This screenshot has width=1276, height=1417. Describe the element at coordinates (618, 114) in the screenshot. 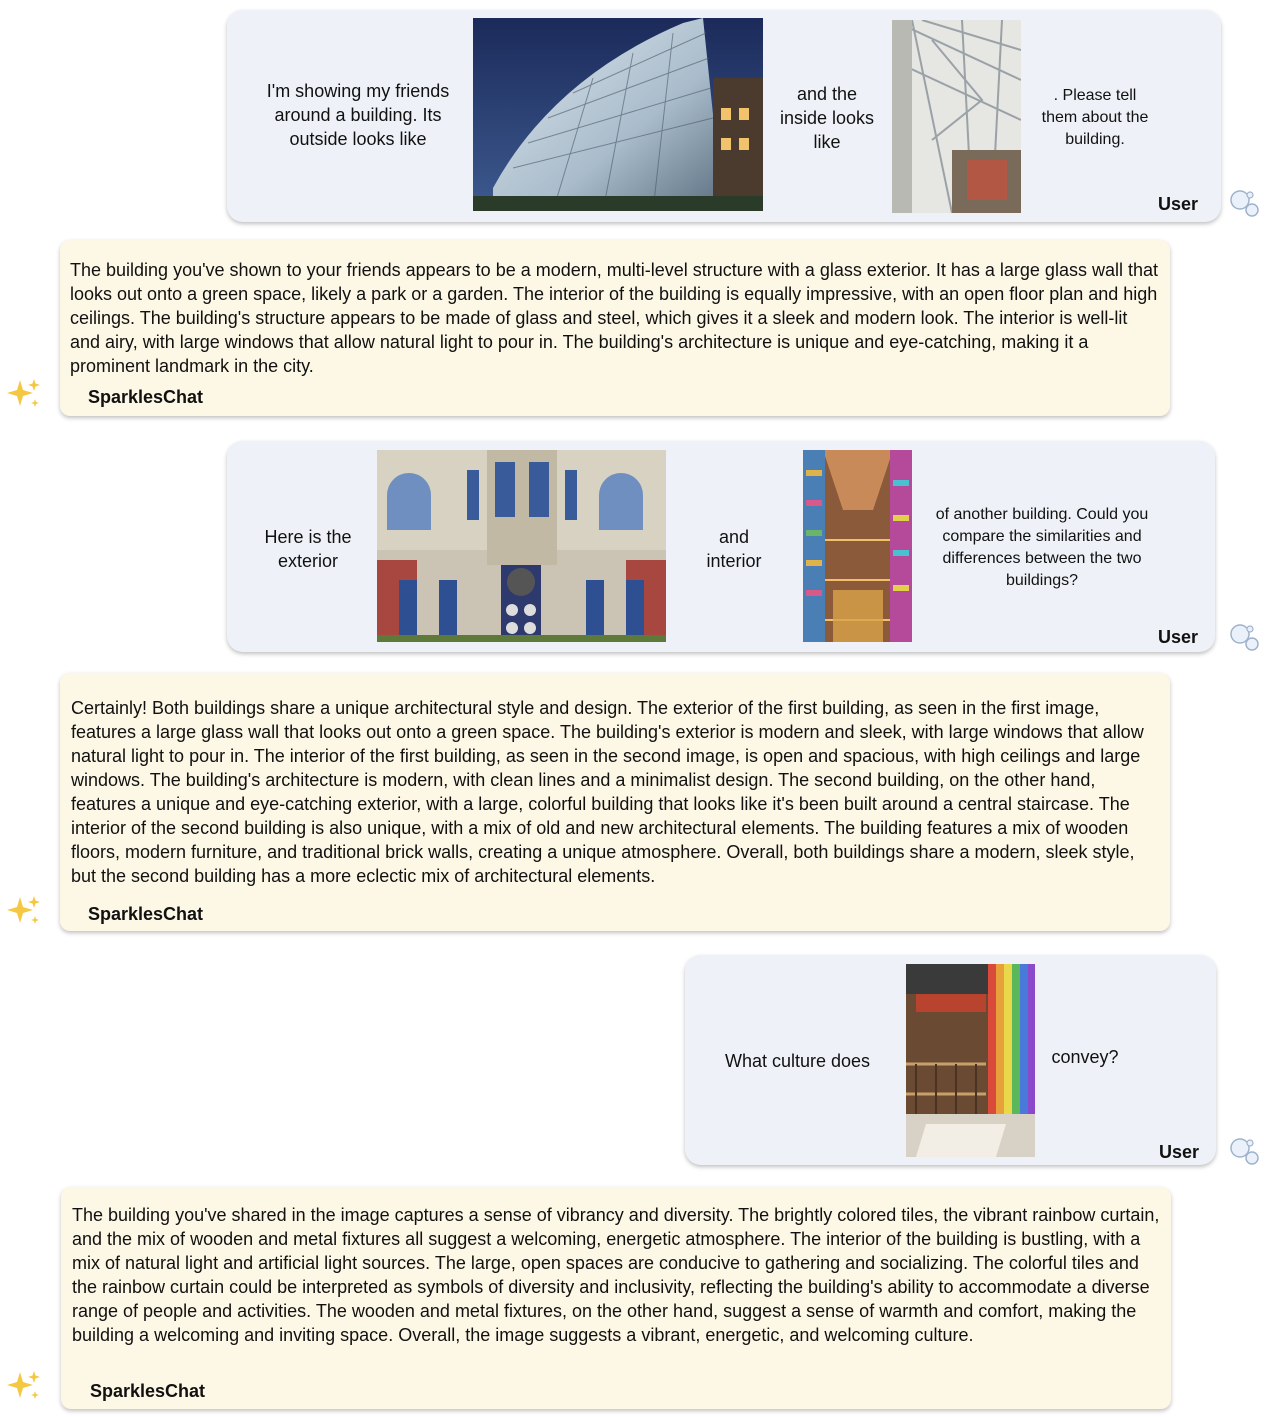

I see `glass-building-exterior-image` at that location.